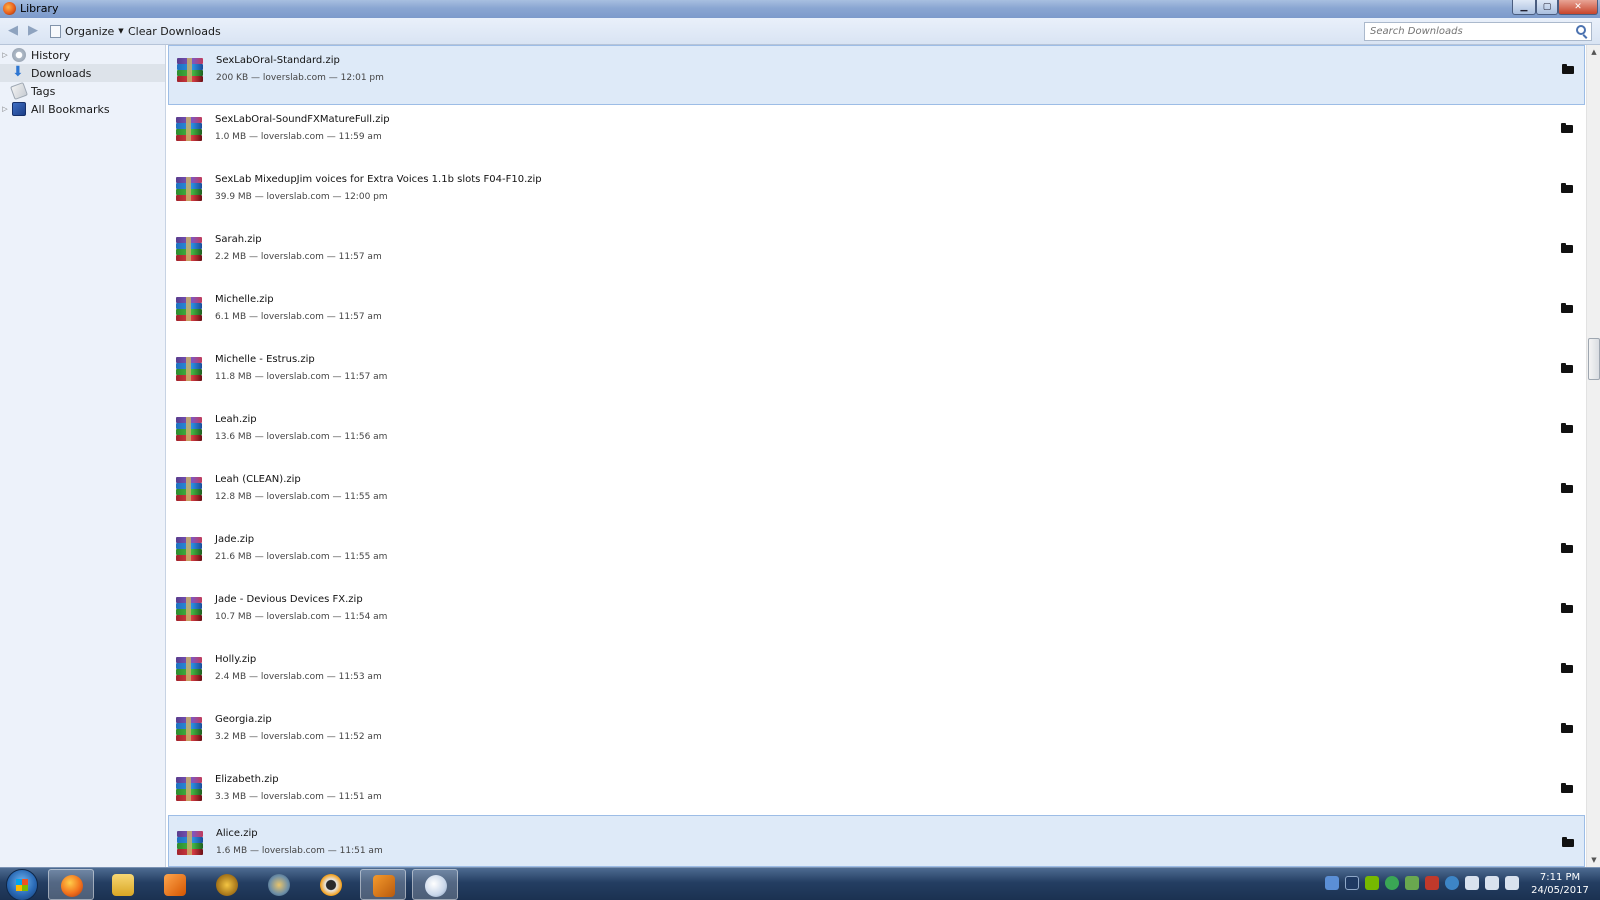 This screenshot has width=1600, height=900. I want to click on speaker-warning-icon, so click(1432, 883).